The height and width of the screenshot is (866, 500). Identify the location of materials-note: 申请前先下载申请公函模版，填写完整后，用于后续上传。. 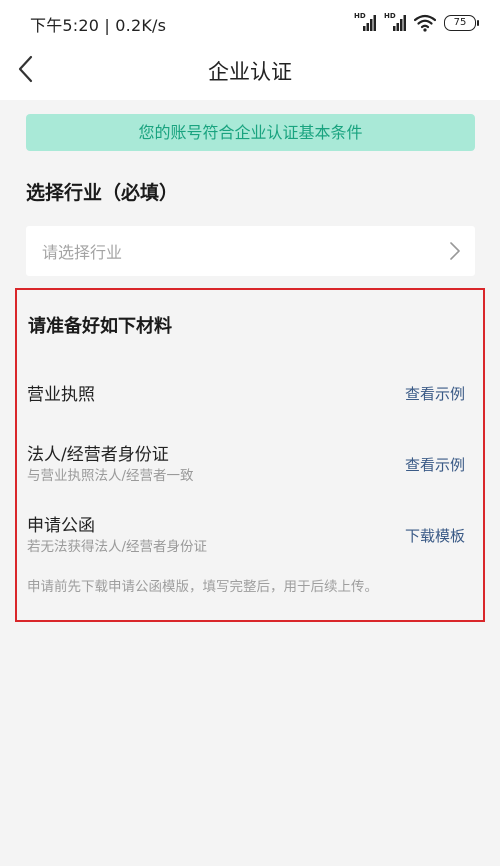
(202, 587).